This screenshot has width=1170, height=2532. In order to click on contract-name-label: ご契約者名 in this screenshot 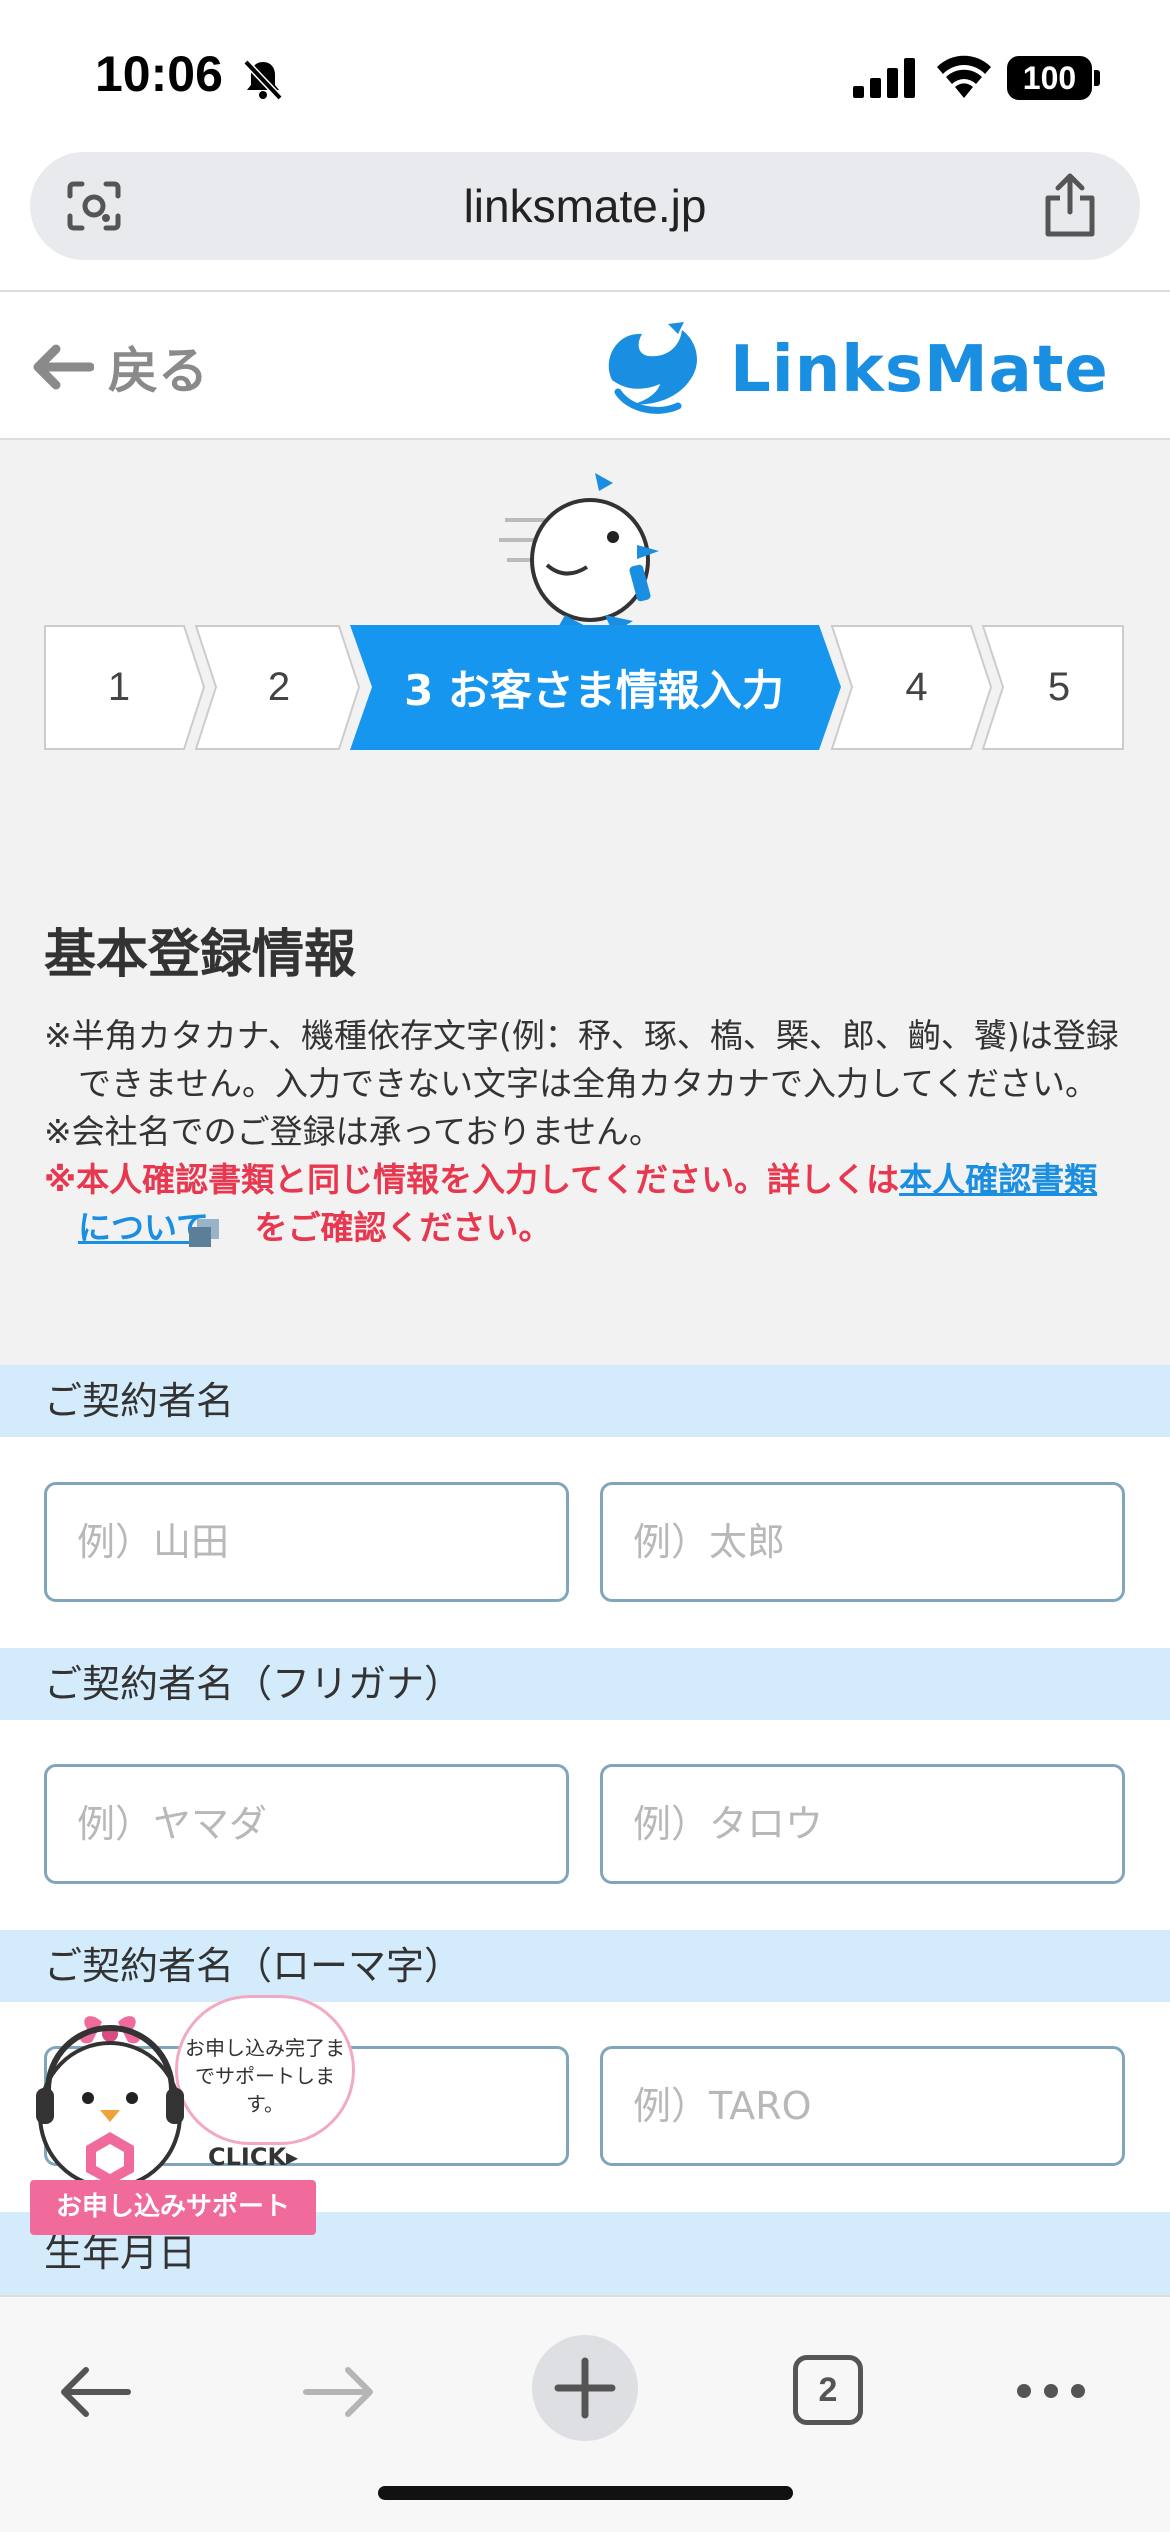, I will do `click(585, 1401)`.